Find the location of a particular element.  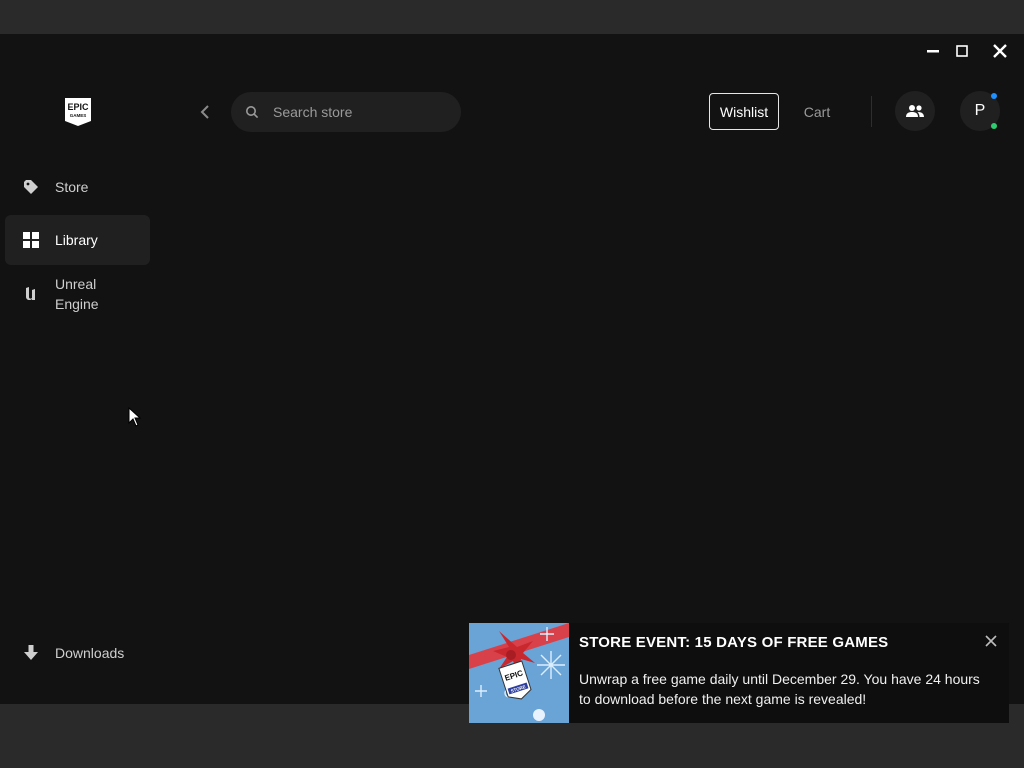

maximize-icon is located at coordinates (962, 51).